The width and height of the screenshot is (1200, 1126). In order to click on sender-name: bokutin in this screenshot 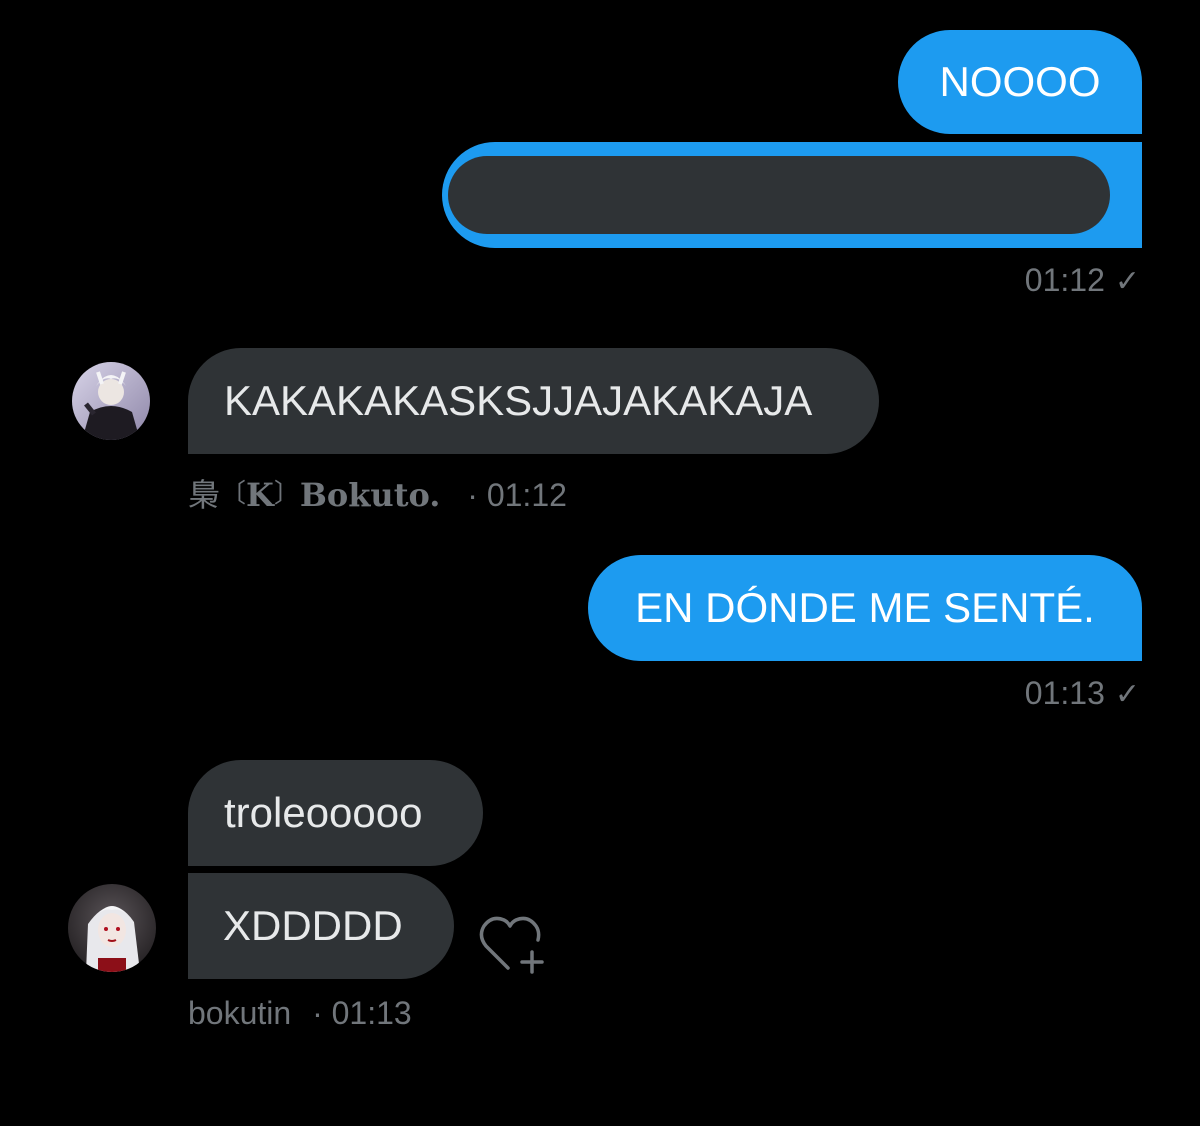, I will do `click(239, 1013)`.